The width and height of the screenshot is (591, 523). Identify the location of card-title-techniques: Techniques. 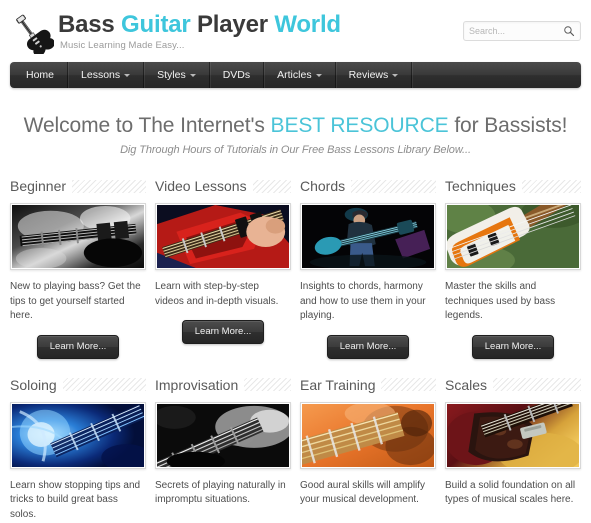
(480, 186).